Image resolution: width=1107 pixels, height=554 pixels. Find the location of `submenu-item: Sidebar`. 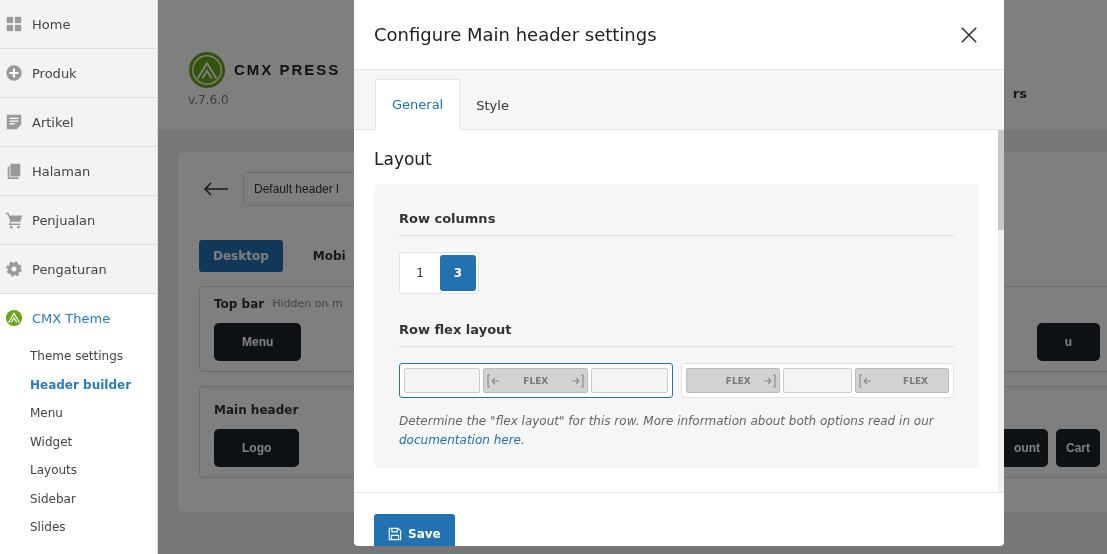

submenu-item: Sidebar is located at coordinates (93, 498).